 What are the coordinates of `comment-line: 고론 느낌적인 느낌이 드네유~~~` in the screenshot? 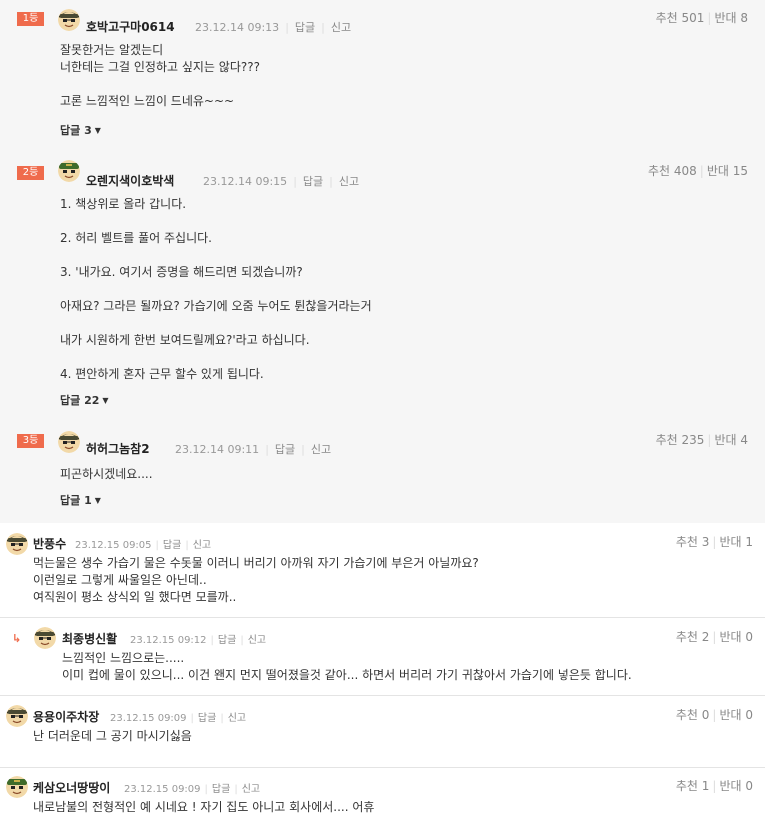 It's located at (147, 101).